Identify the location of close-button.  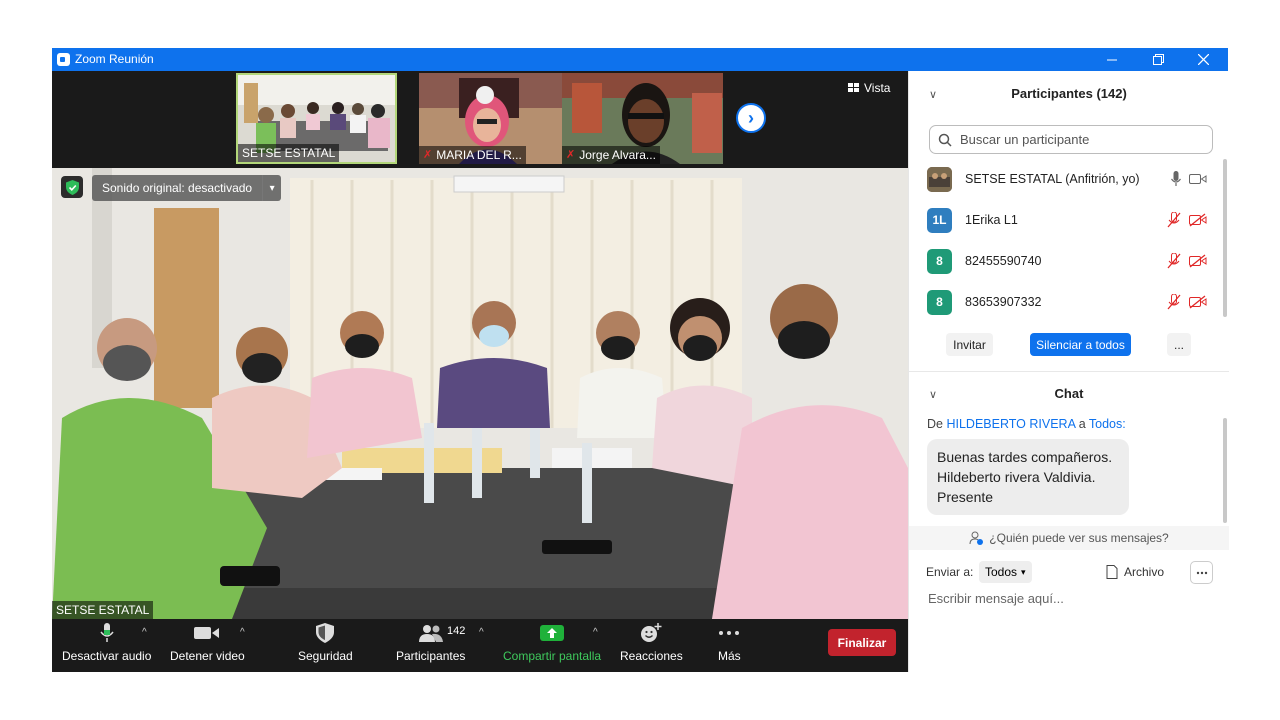
(1203, 59).